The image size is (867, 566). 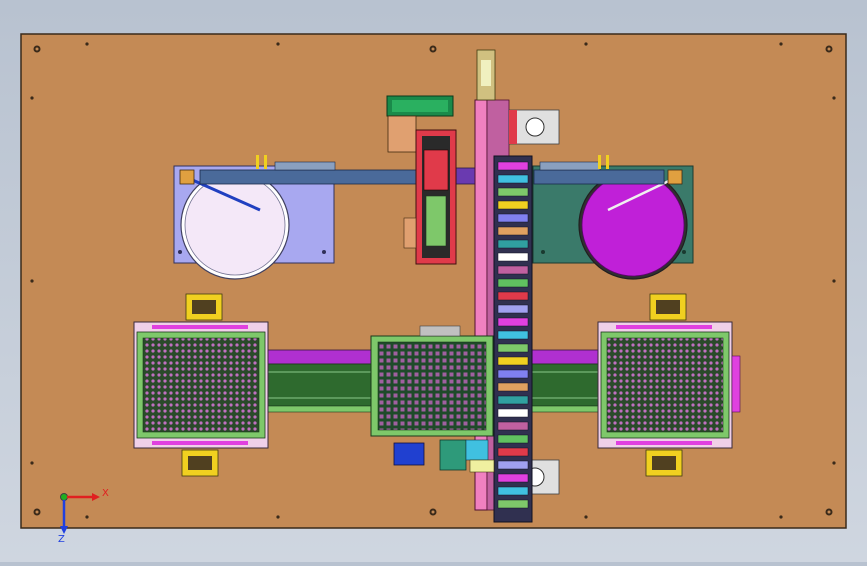 I want to click on x-axis-label: X, so click(x=105, y=493).